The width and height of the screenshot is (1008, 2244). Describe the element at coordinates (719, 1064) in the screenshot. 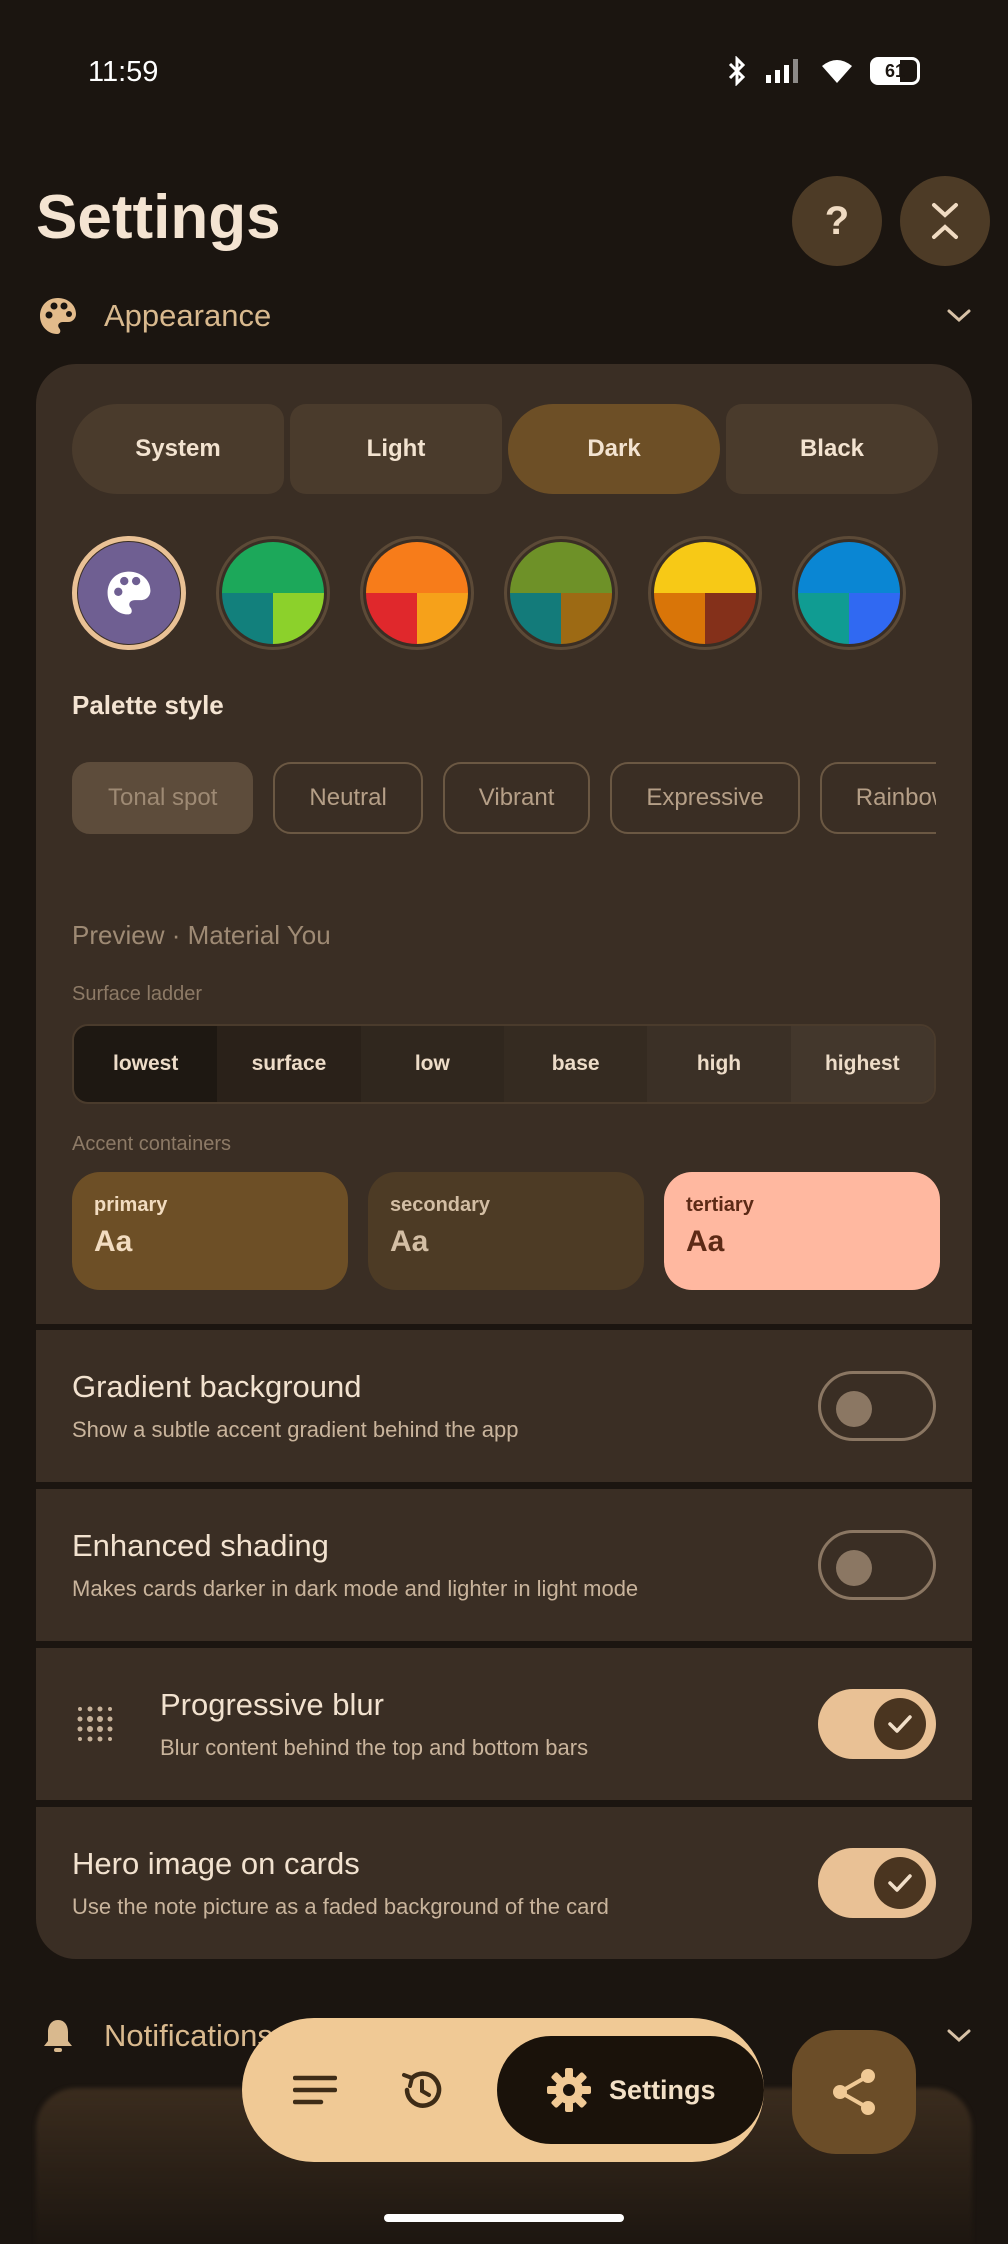

I see `ladder-high: high` at that location.